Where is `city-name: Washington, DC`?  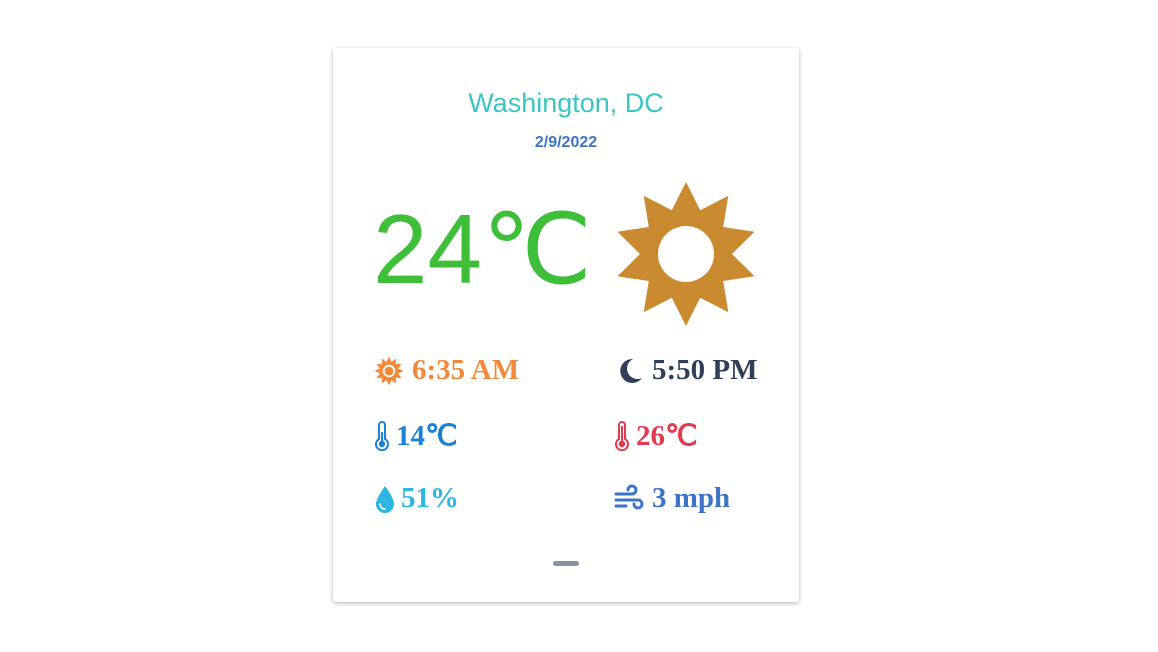 city-name: Washington, DC is located at coordinates (566, 103).